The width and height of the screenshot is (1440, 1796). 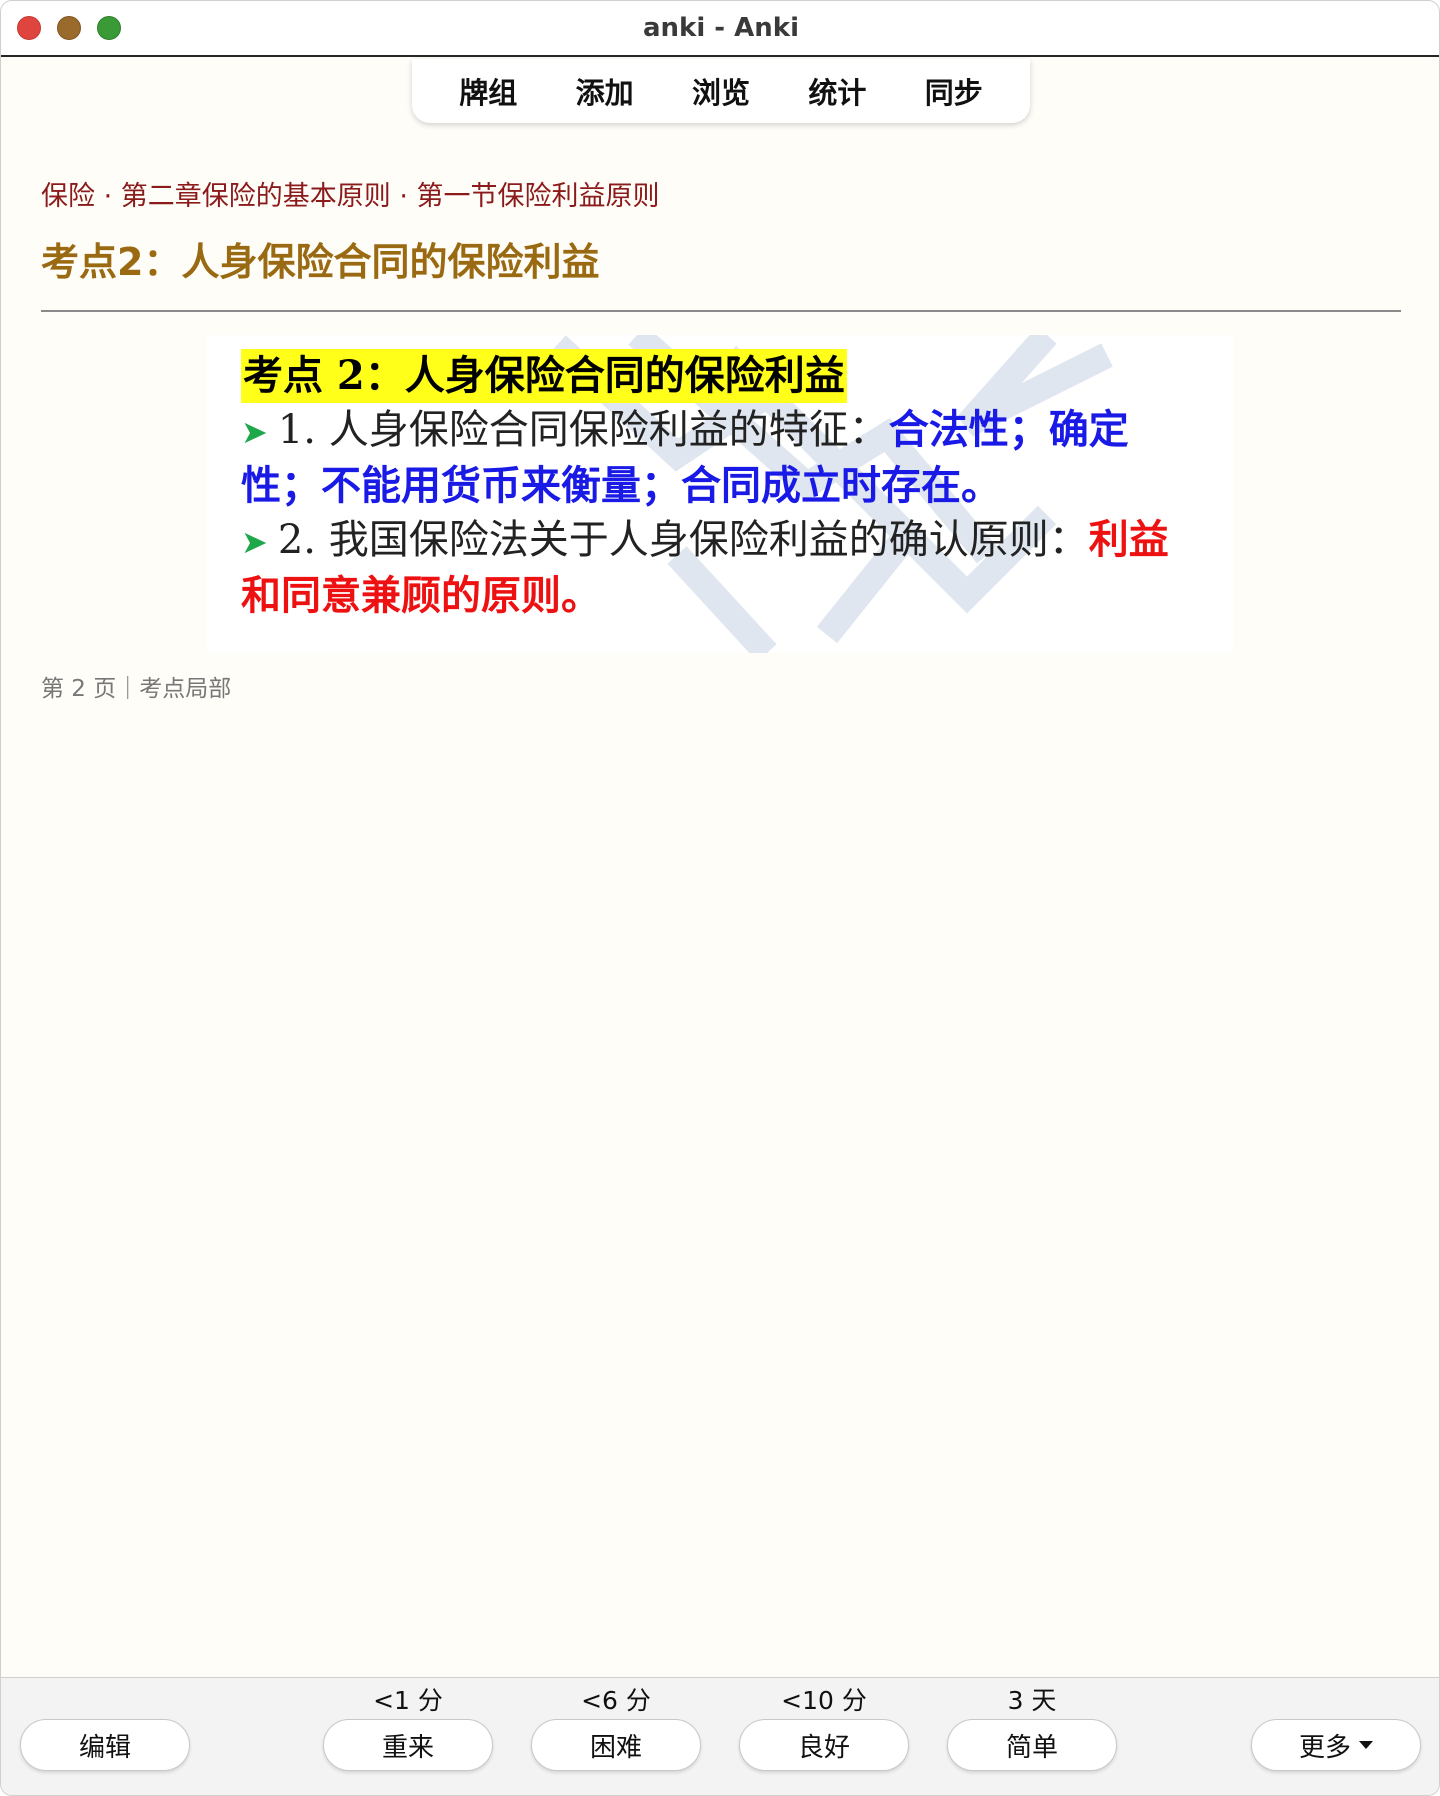 I want to click on toolbar-decks: 牌组, so click(x=488, y=91).